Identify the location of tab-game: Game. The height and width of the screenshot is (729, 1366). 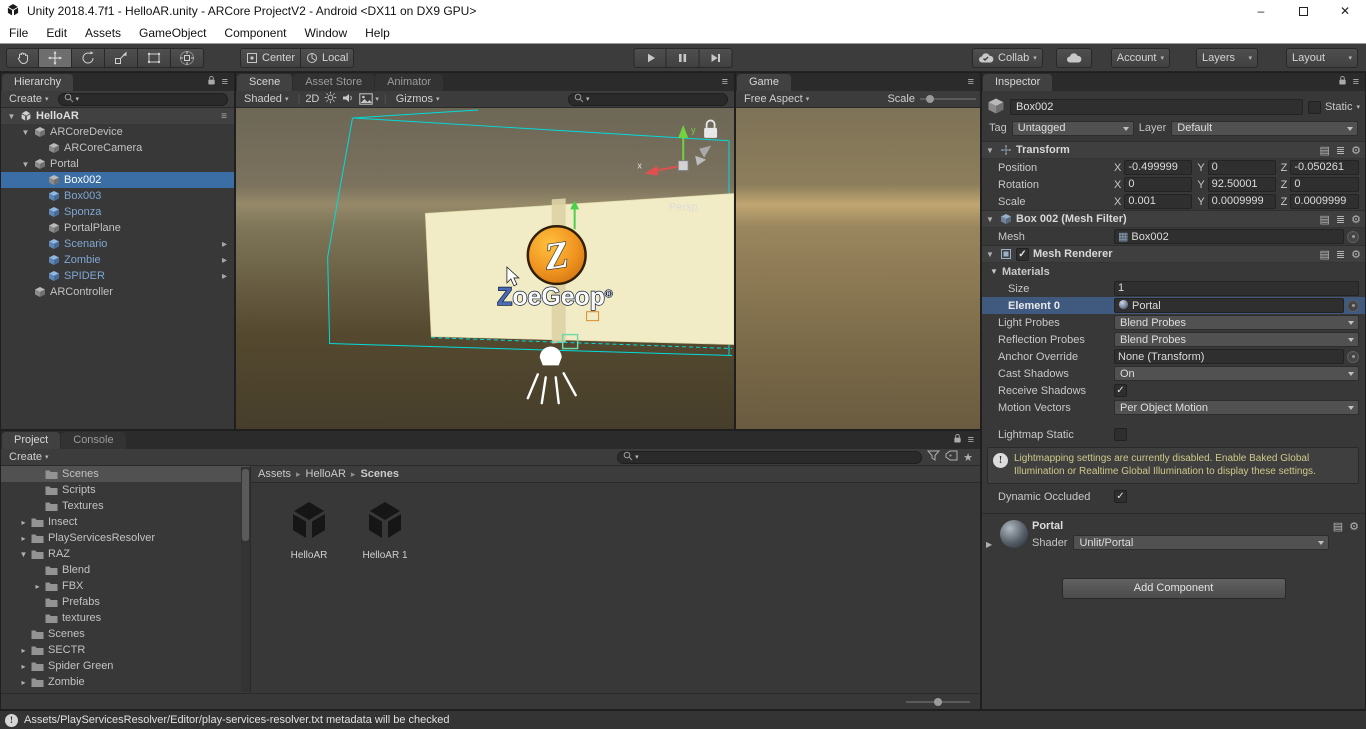
(764, 82).